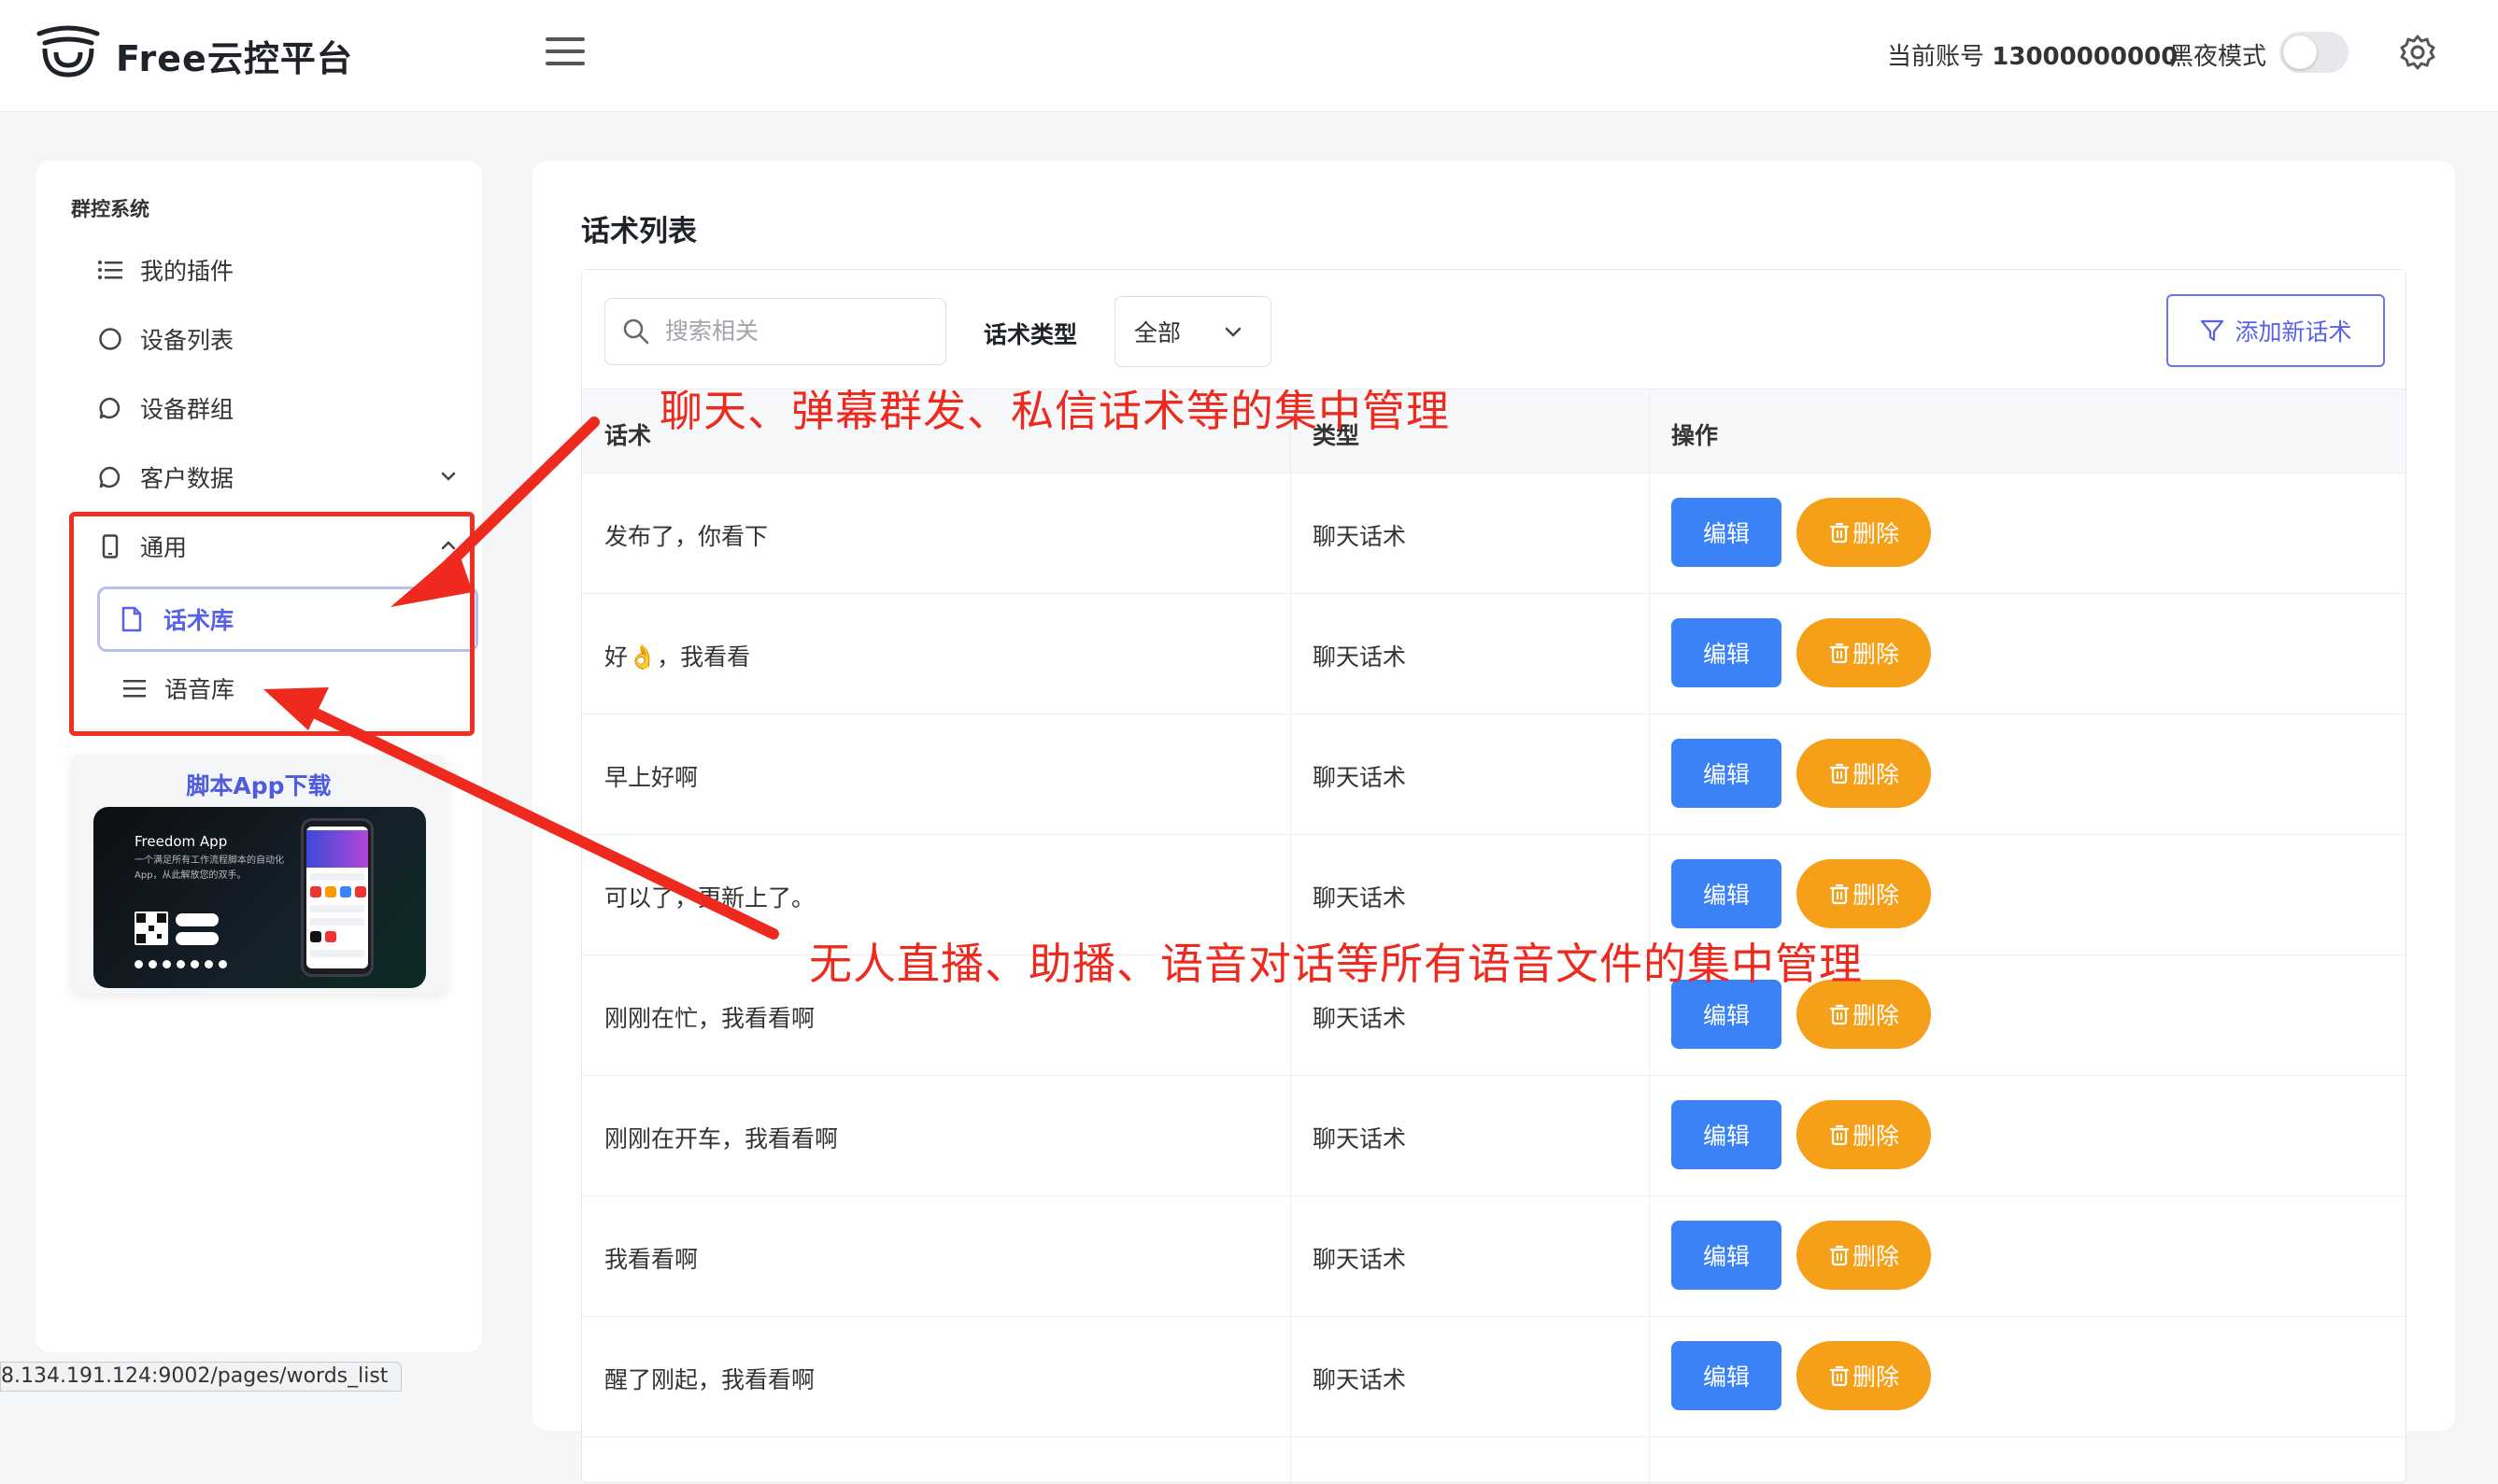 This screenshot has width=2498, height=1484. I want to click on search-box, so click(775, 331).